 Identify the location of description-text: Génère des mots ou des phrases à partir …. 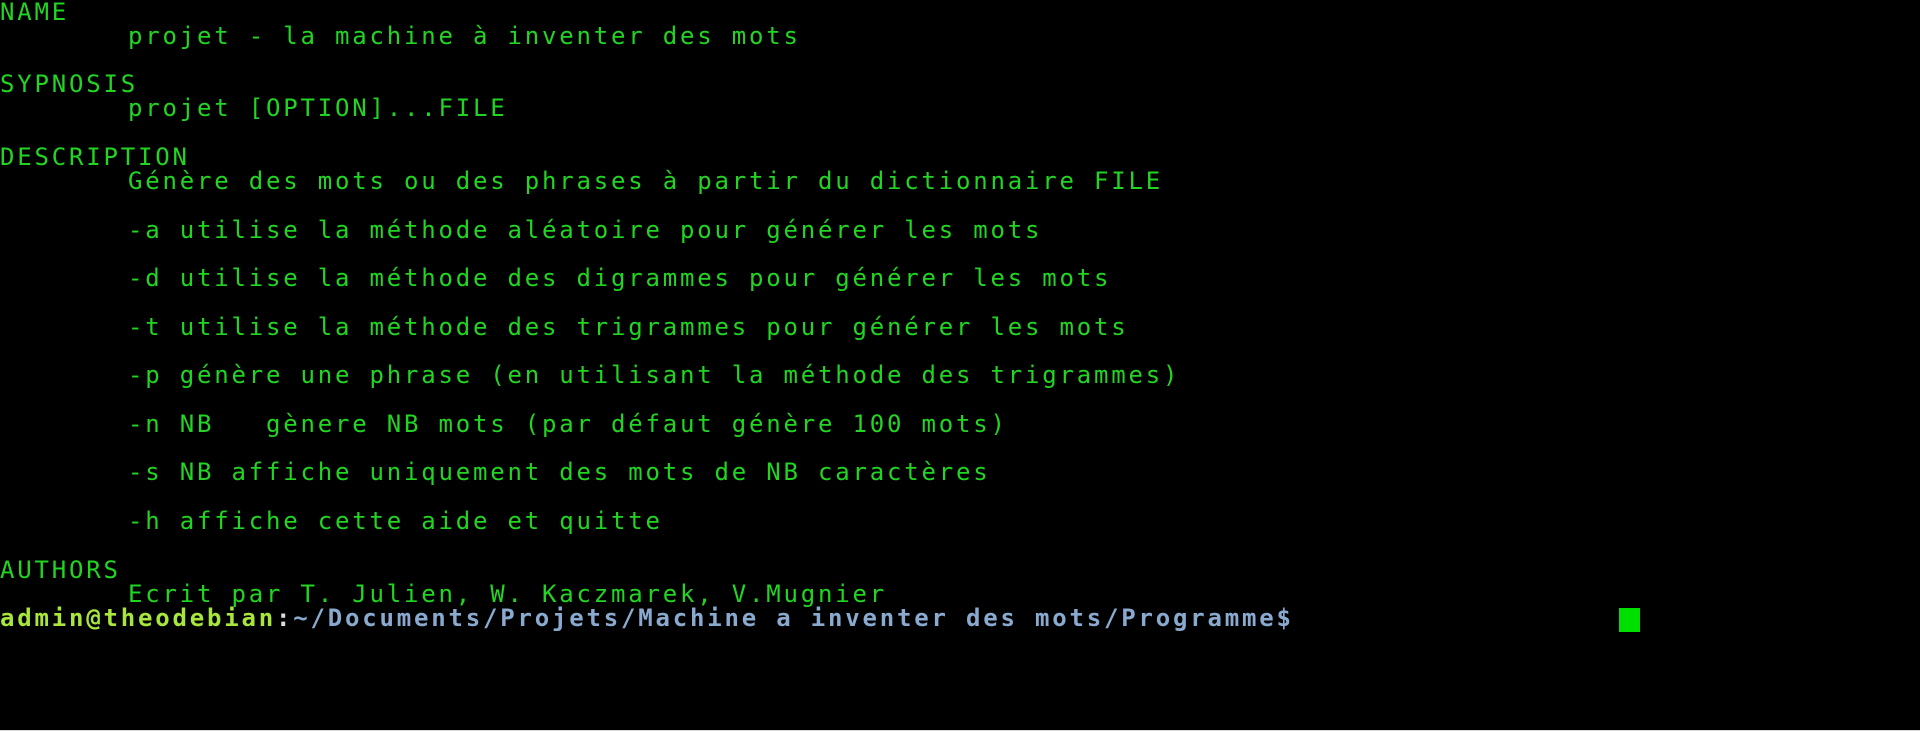
(645, 181).